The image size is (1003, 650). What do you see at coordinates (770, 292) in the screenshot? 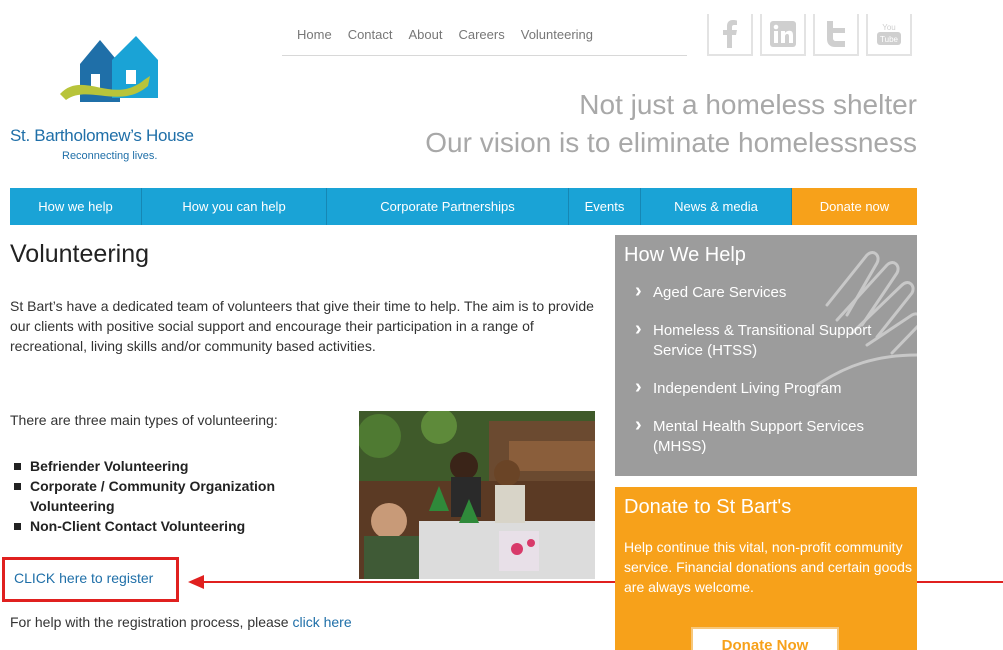
I see `help-item-aged-care: Aged Care Services` at bounding box center [770, 292].